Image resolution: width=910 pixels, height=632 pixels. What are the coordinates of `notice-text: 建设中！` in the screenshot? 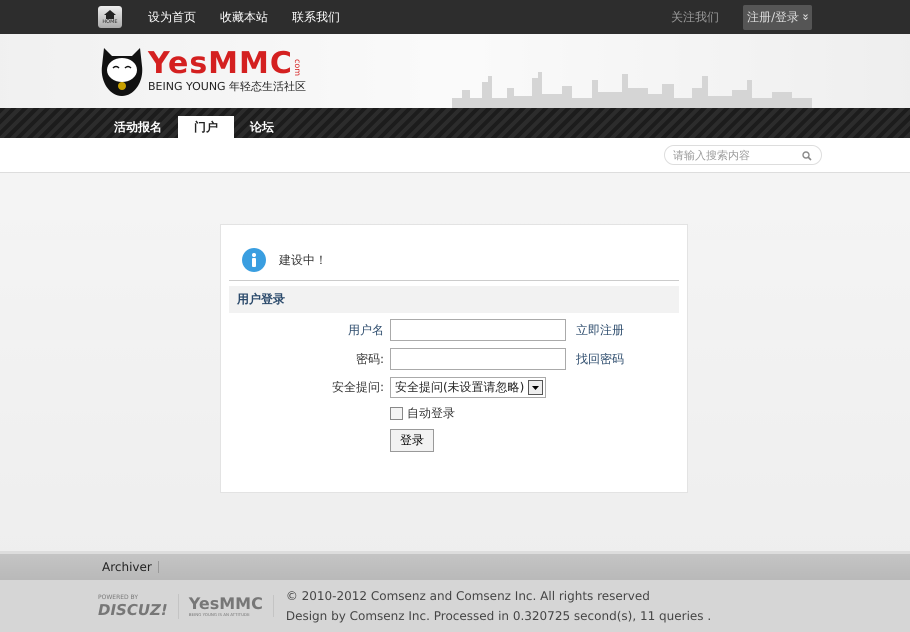 It's located at (303, 260).